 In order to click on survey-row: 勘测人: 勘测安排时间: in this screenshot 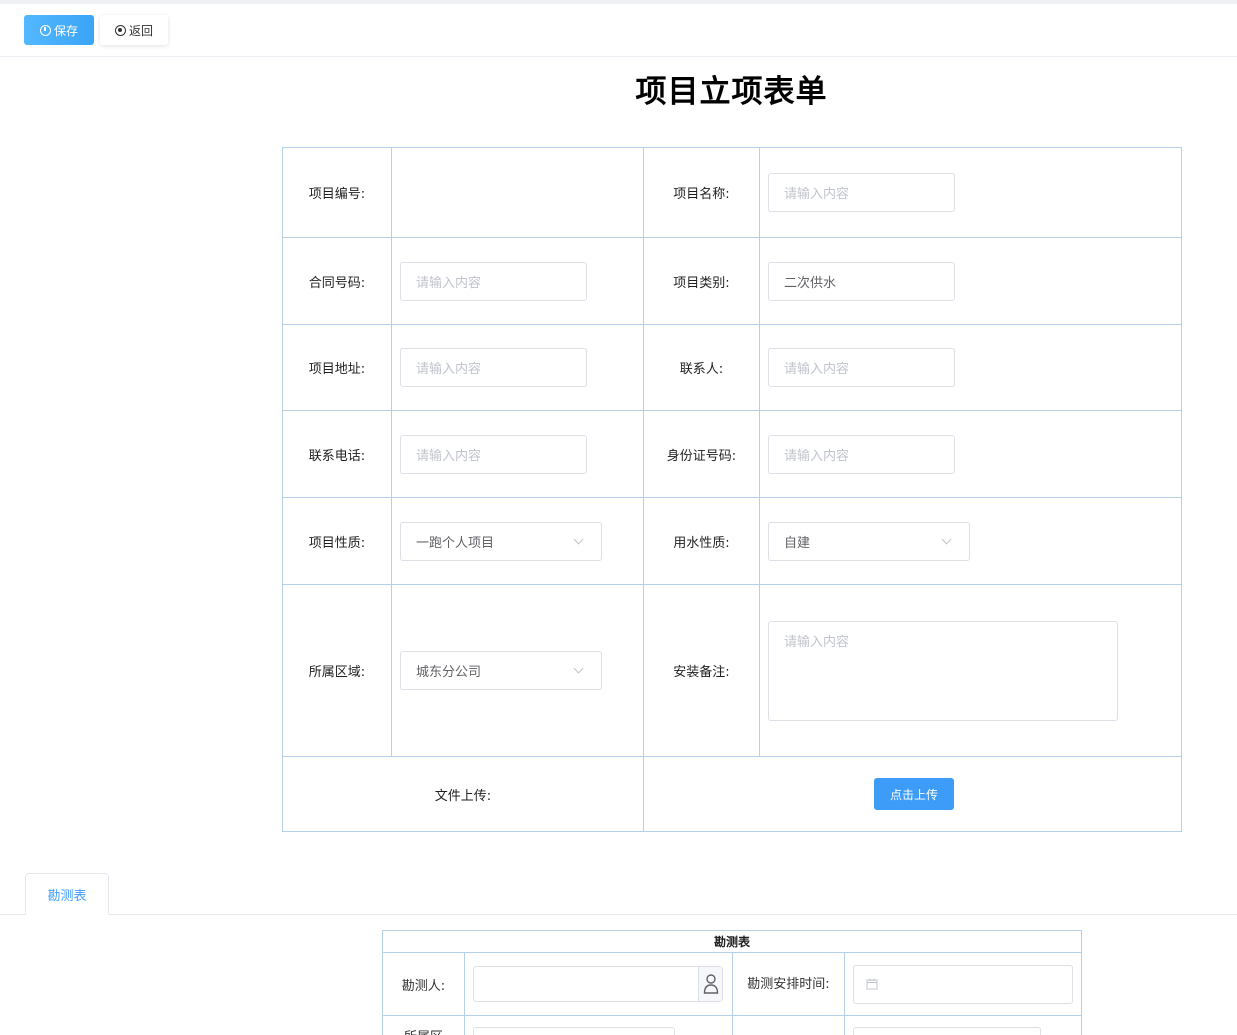, I will do `click(732, 984)`.